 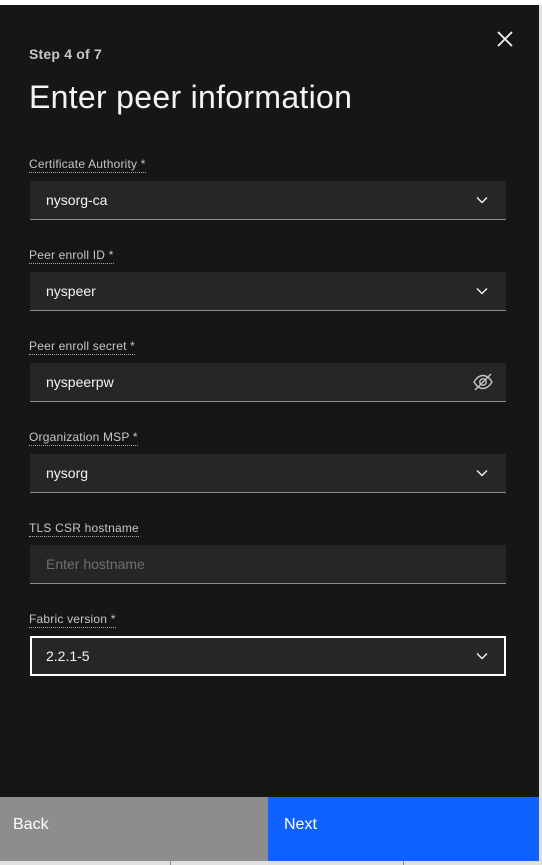 I want to click on tls-hostname-input, so click(x=276, y=564).